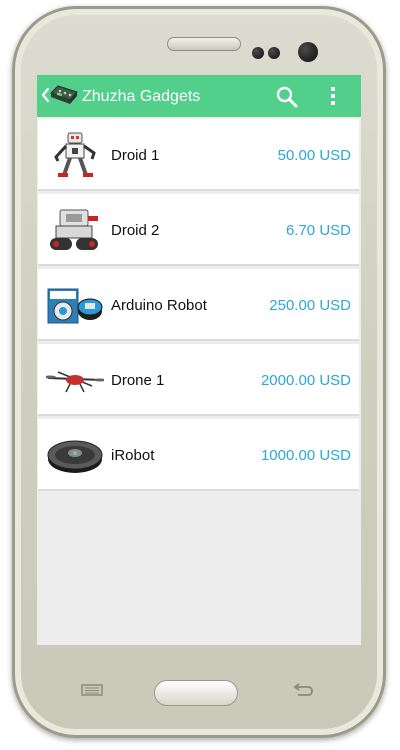  Describe the element at coordinates (138, 380) in the screenshot. I see `product-name: Drone 1` at that location.